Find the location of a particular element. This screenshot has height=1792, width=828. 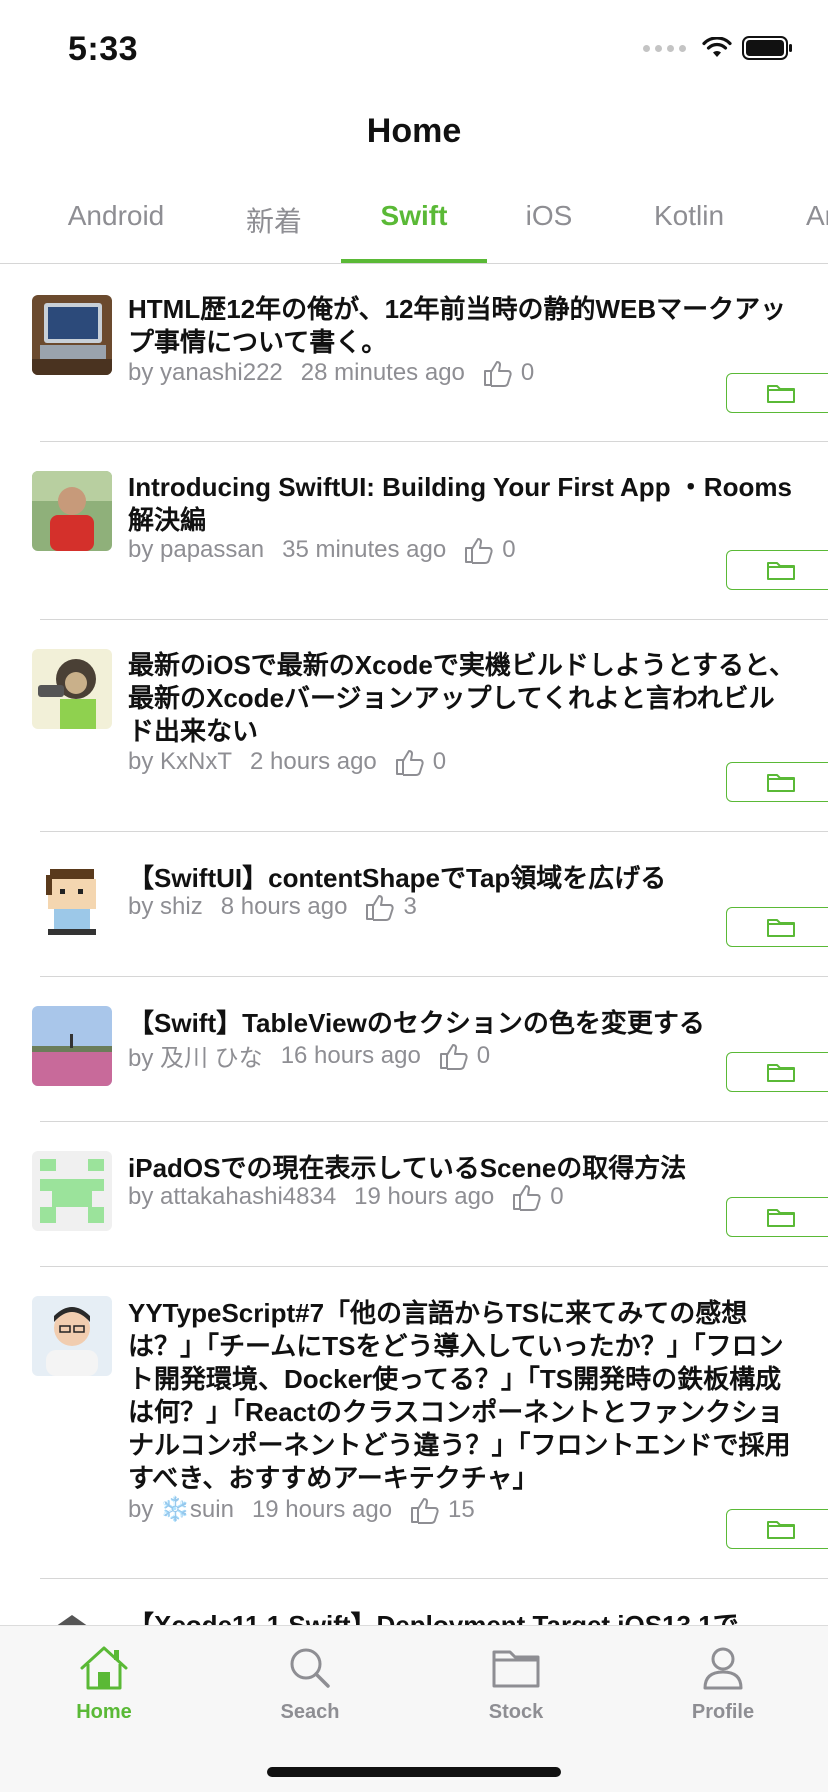

tab-partial: Ar is located at coordinates (817, 216).